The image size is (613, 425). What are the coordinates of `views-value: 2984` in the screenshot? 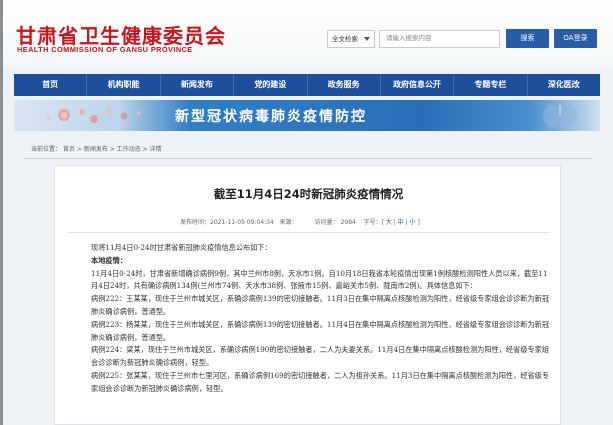 It's located at (348, 222).